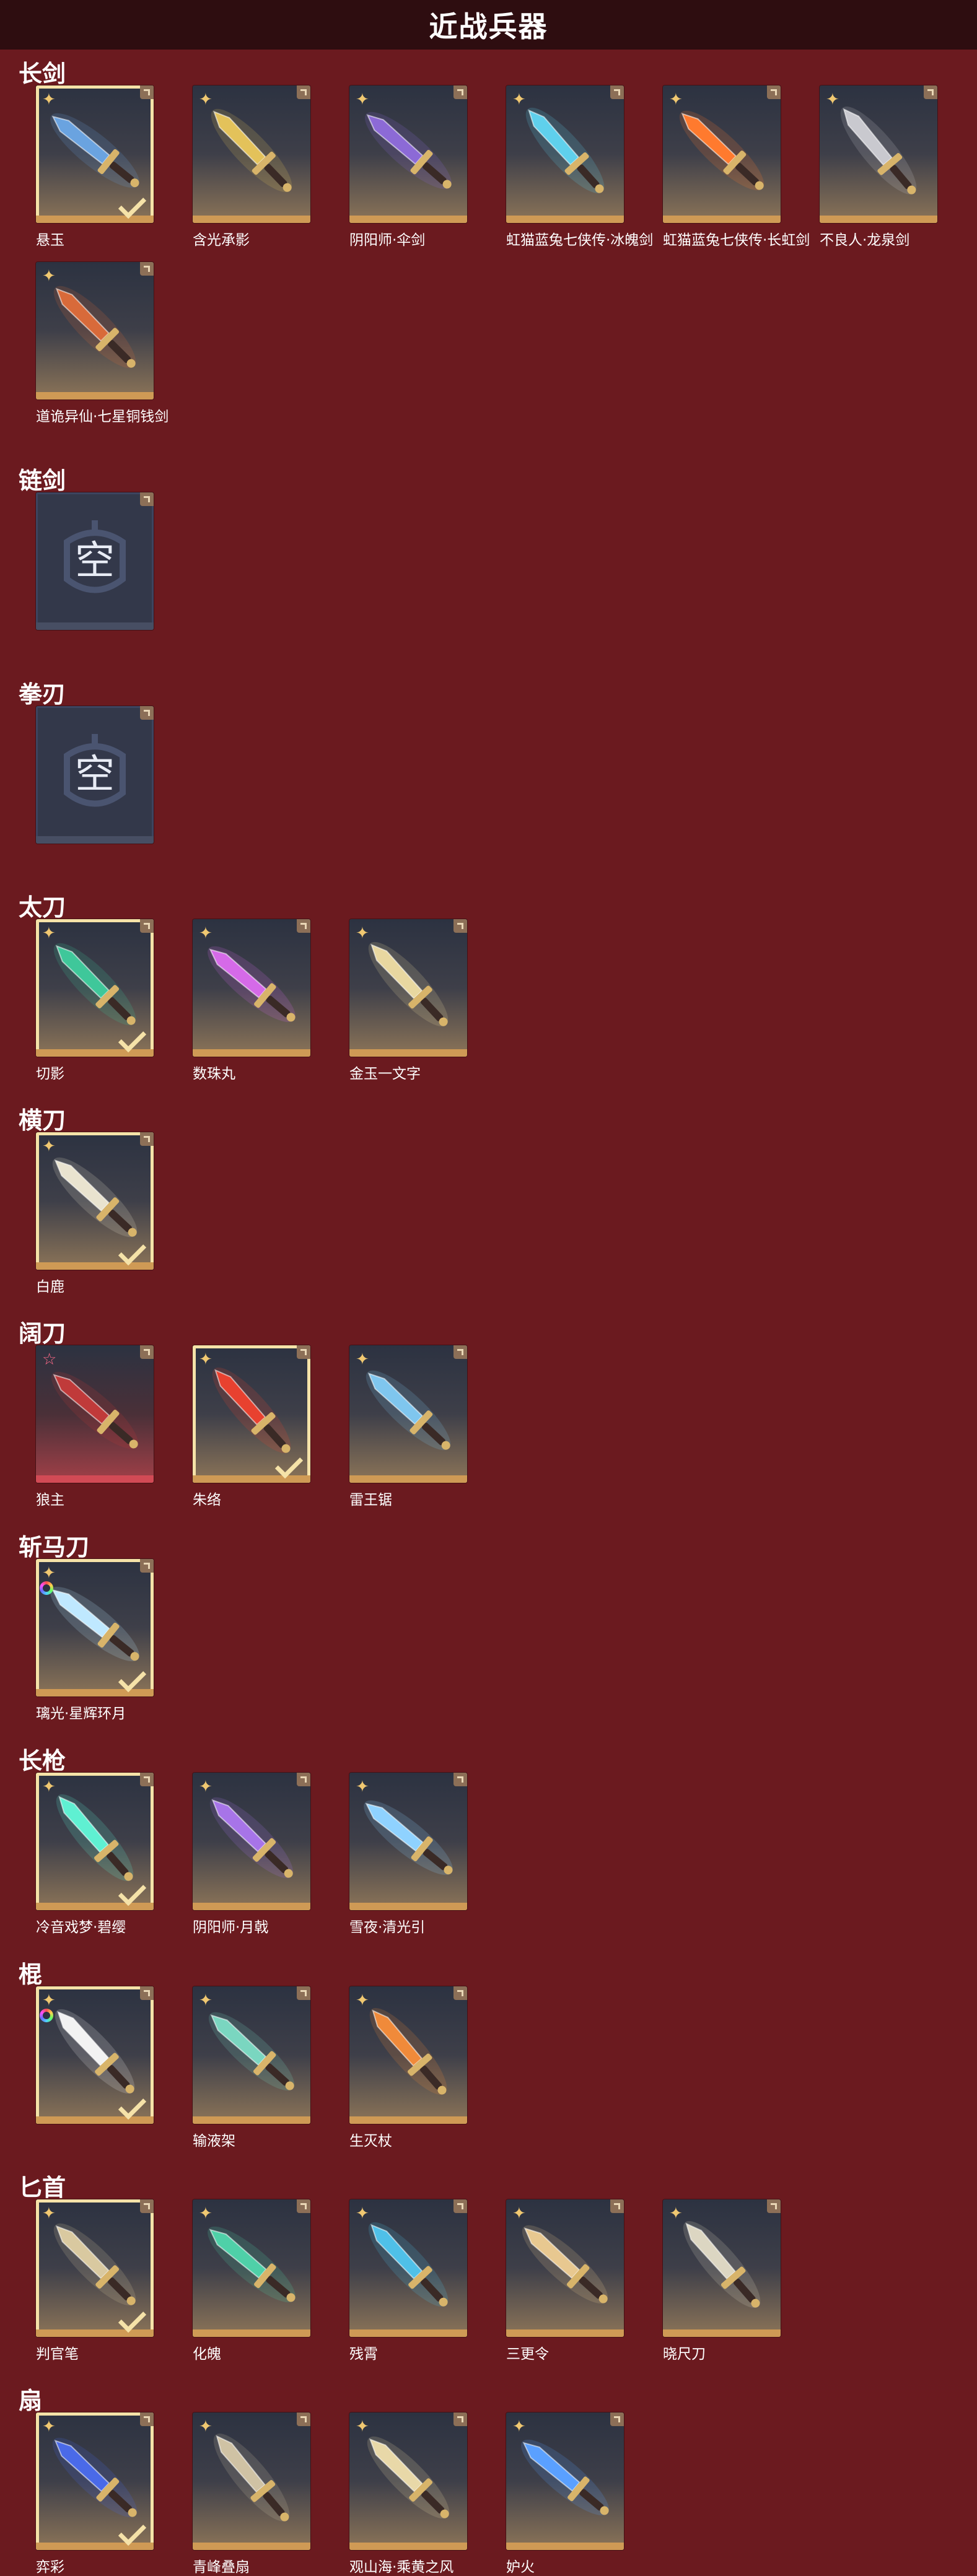  What do you see at coordinates (527, 2354) in the screenshot?
I see `weapon-name: 三更令` at bounding box center [527, 2354].